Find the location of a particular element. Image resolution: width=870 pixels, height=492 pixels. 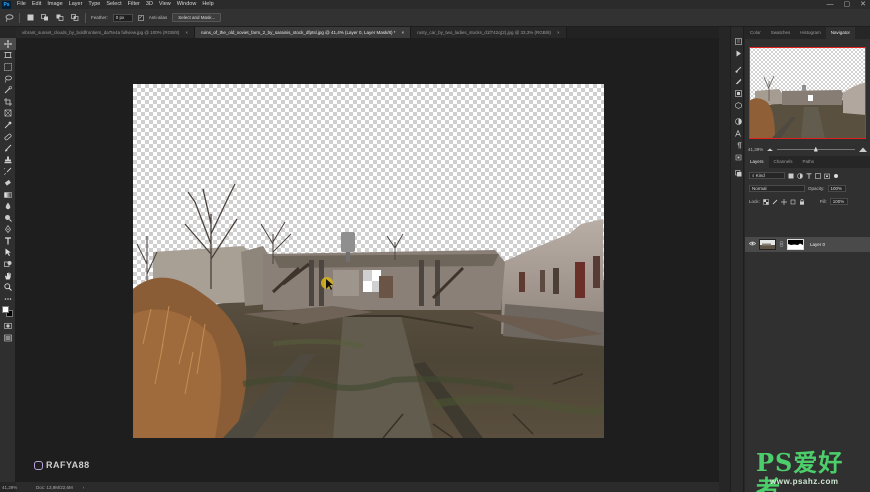

history-panel-icon is located at coordinates (738, 41).